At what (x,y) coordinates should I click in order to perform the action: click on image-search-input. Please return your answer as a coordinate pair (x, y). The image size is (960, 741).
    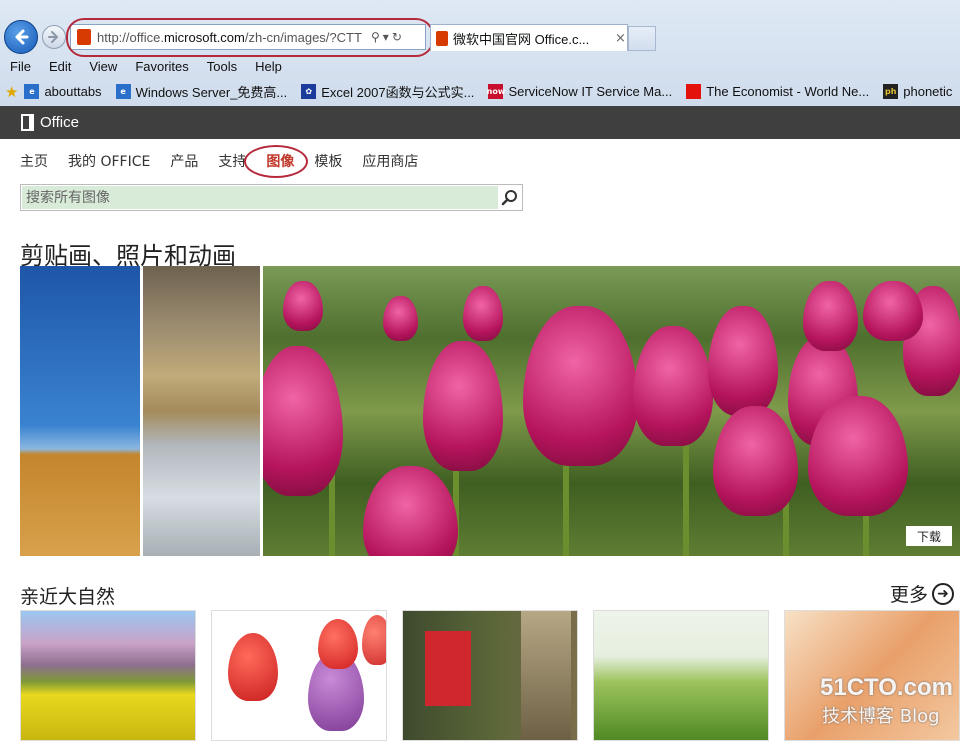
    Looking at the image, I should click on (260, 197).